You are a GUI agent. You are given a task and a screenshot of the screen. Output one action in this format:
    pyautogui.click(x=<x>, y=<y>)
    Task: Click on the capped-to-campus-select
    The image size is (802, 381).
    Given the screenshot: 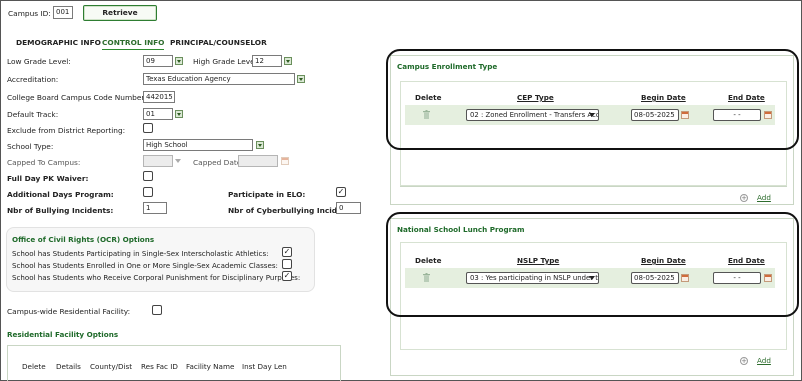 What is the action you would take?
    pyautogui.click(x=158, y=161)
    